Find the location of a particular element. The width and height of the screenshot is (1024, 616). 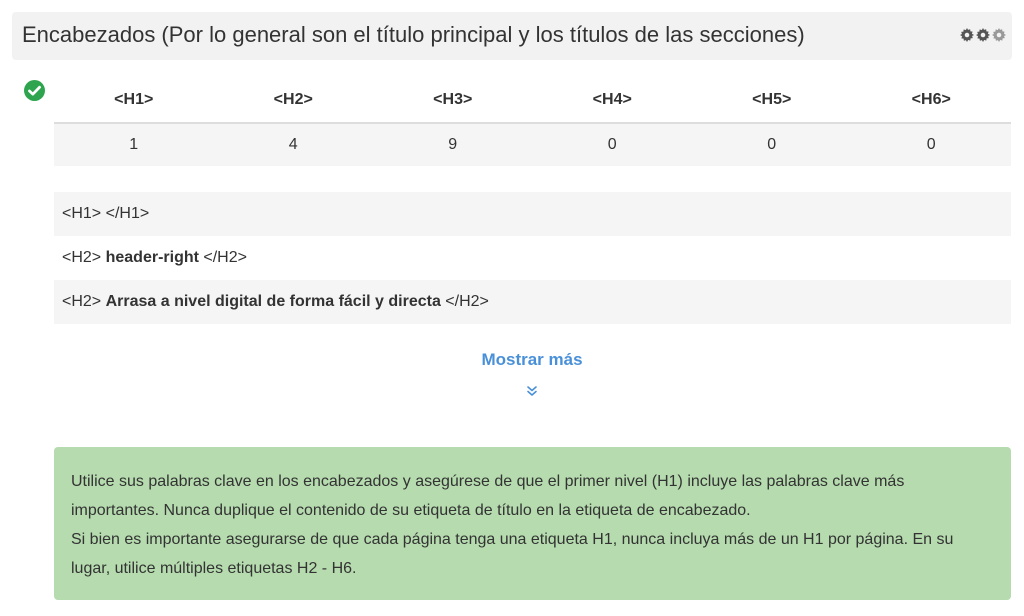

table-header-row: <H1> <H2> <H3> <H4> <H5> <H6> is located at coordinates (532, 101).